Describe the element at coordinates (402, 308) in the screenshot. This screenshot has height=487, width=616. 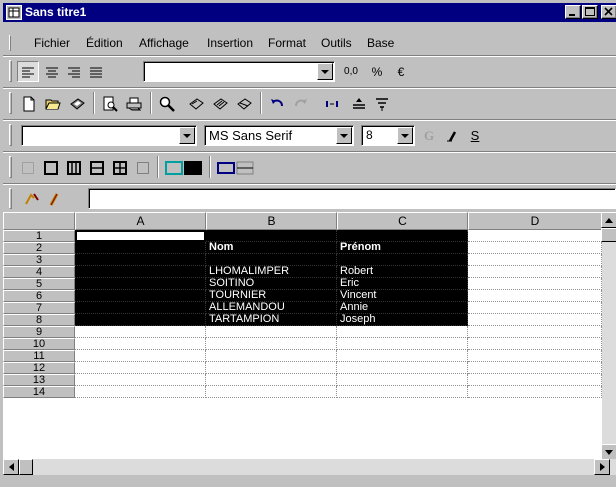
I see `cell-c7: Annie` at that location.